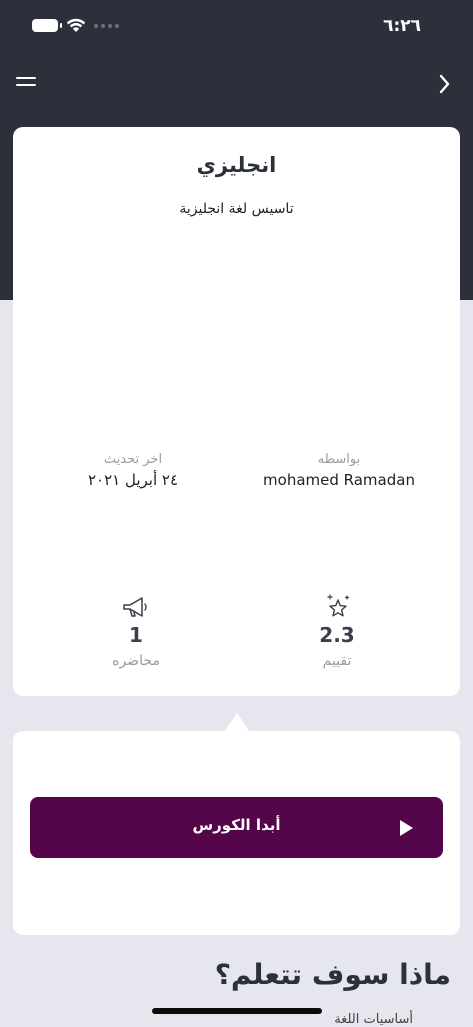  What do you see at coordinates (236, 825) in the screenshot?
I see `start-course-label: أبدا الكورس` at bounding box center [236, 825].